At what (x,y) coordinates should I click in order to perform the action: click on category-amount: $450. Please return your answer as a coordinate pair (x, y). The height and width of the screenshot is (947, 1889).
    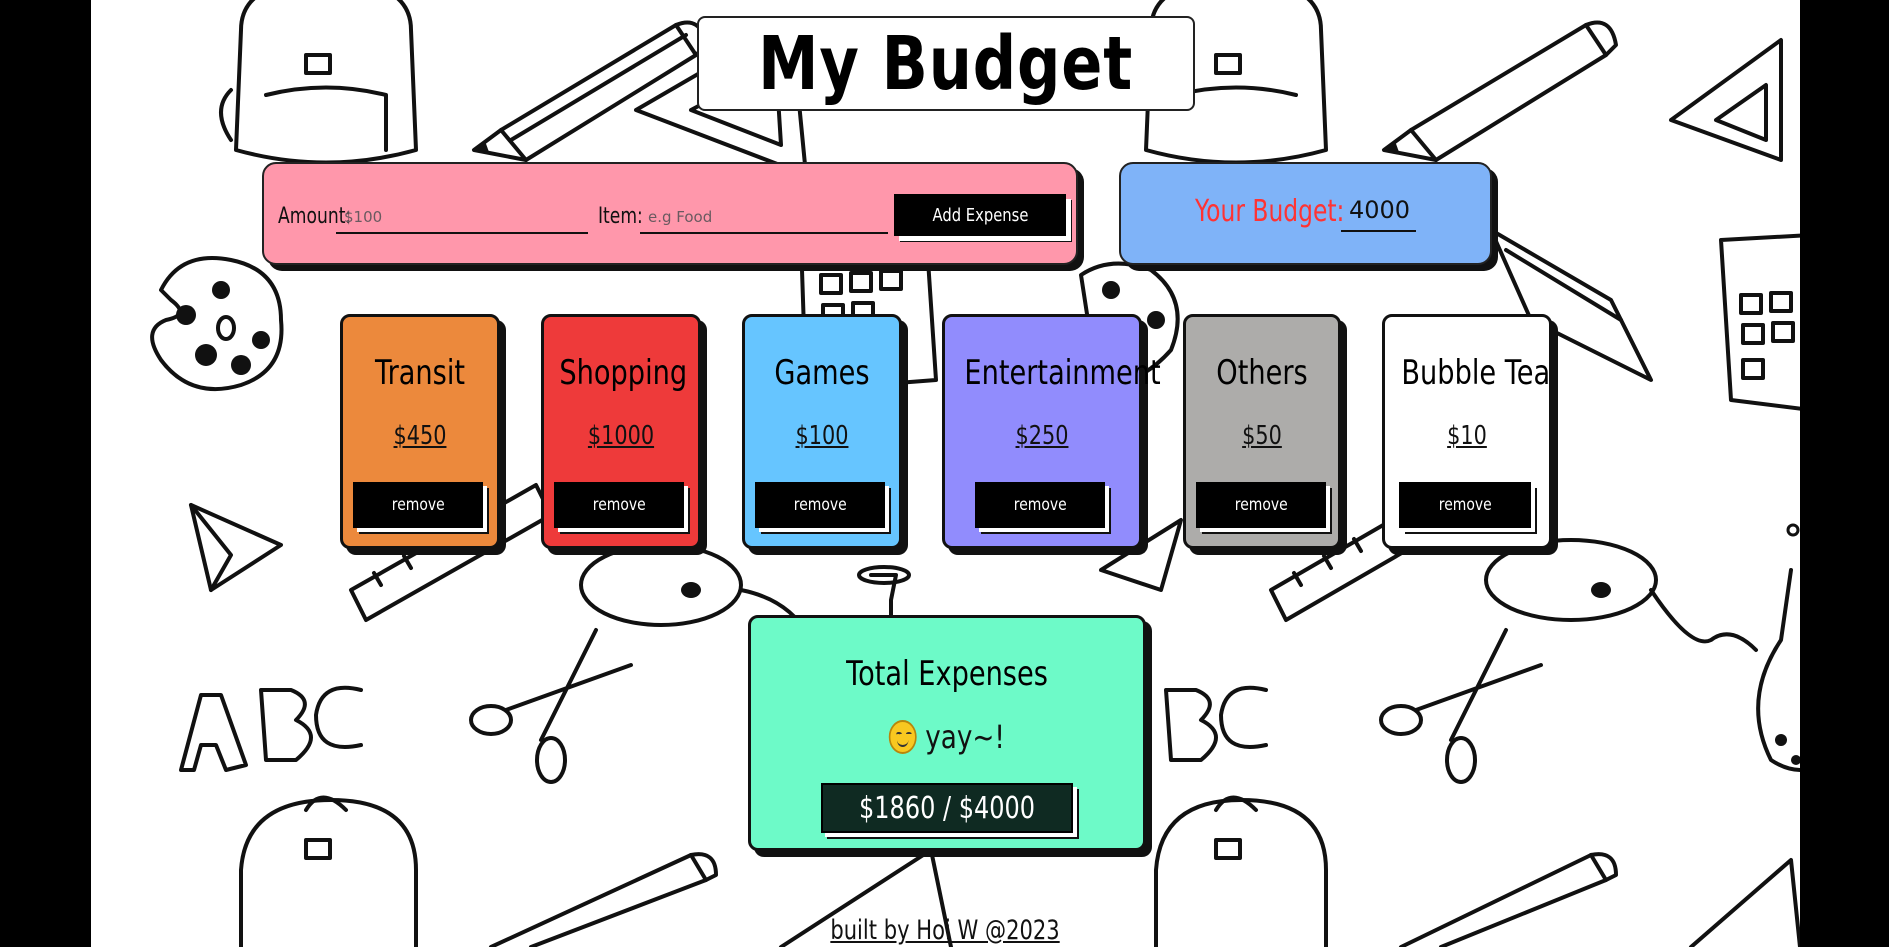
    Looking at the image, I should click on (420, 436).